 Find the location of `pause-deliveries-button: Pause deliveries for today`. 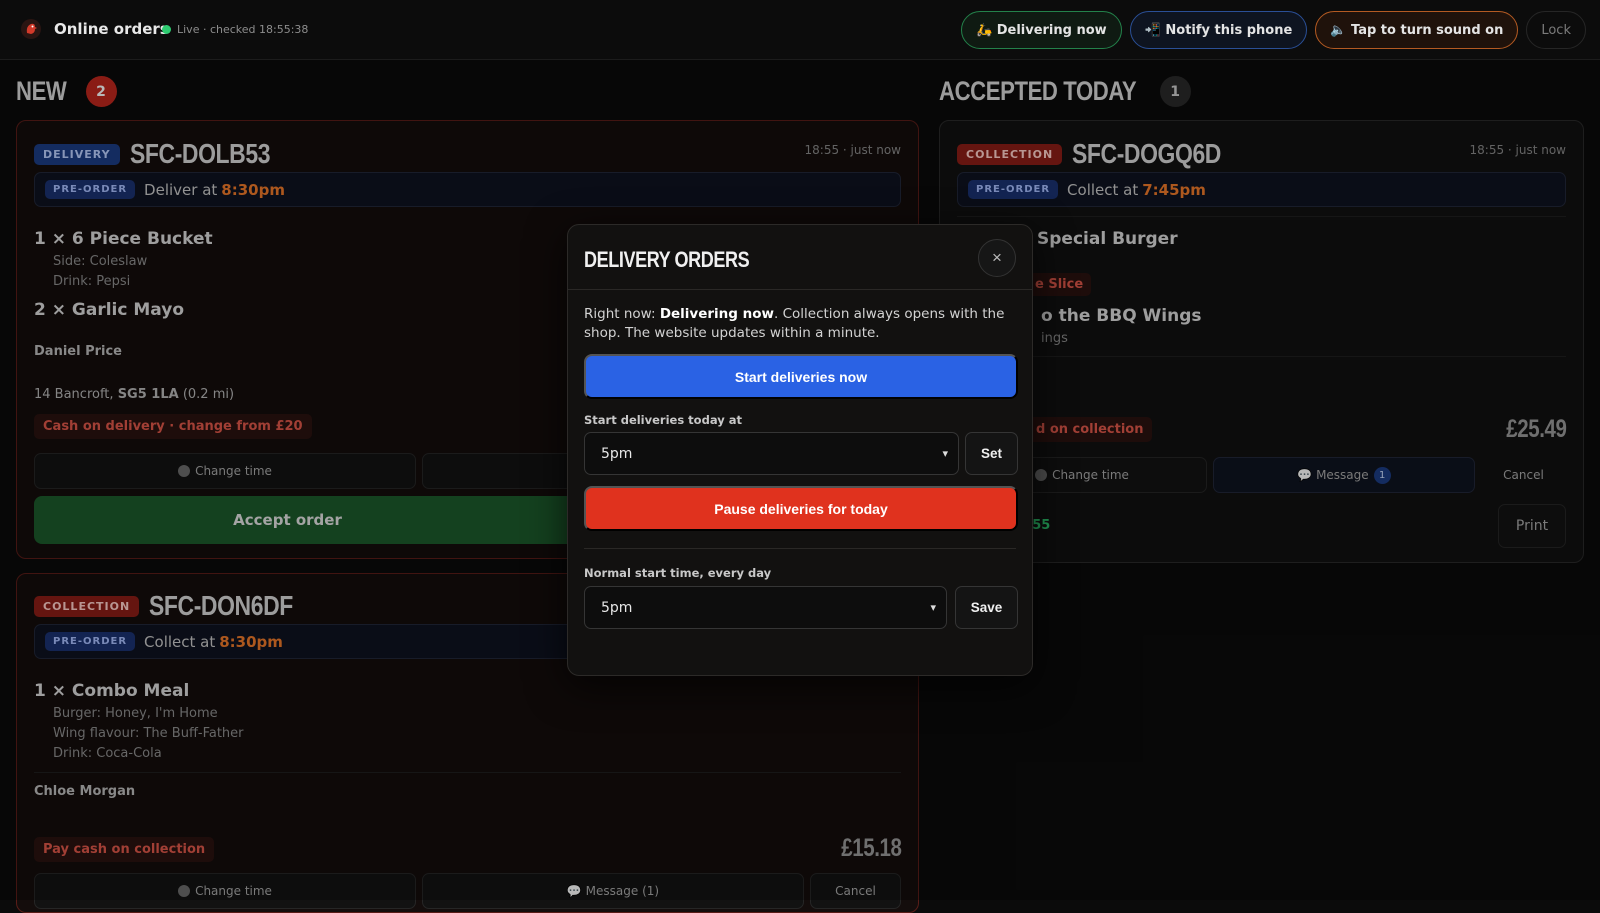

pause-deliveries-button: Pause deliveries for today is located at coordinates (801, 508).